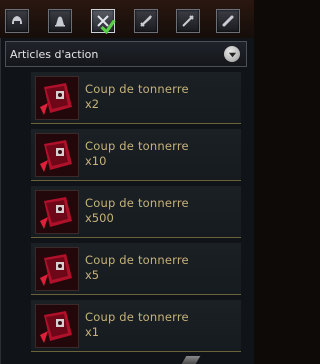 The height and width of the screenshot is (364, 320). I want to click on sword-icon, so click(146, 21).